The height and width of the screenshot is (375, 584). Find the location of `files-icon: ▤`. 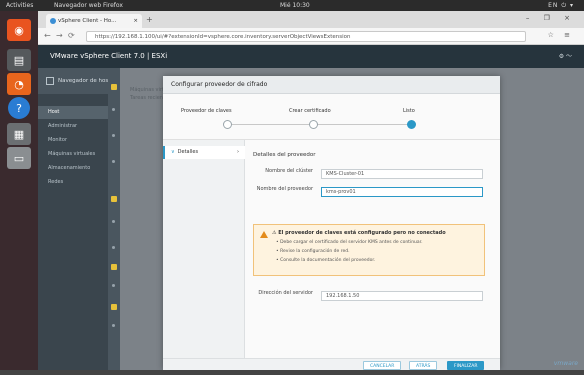

files-icon: ▤ is located at coordinates (19, 60).